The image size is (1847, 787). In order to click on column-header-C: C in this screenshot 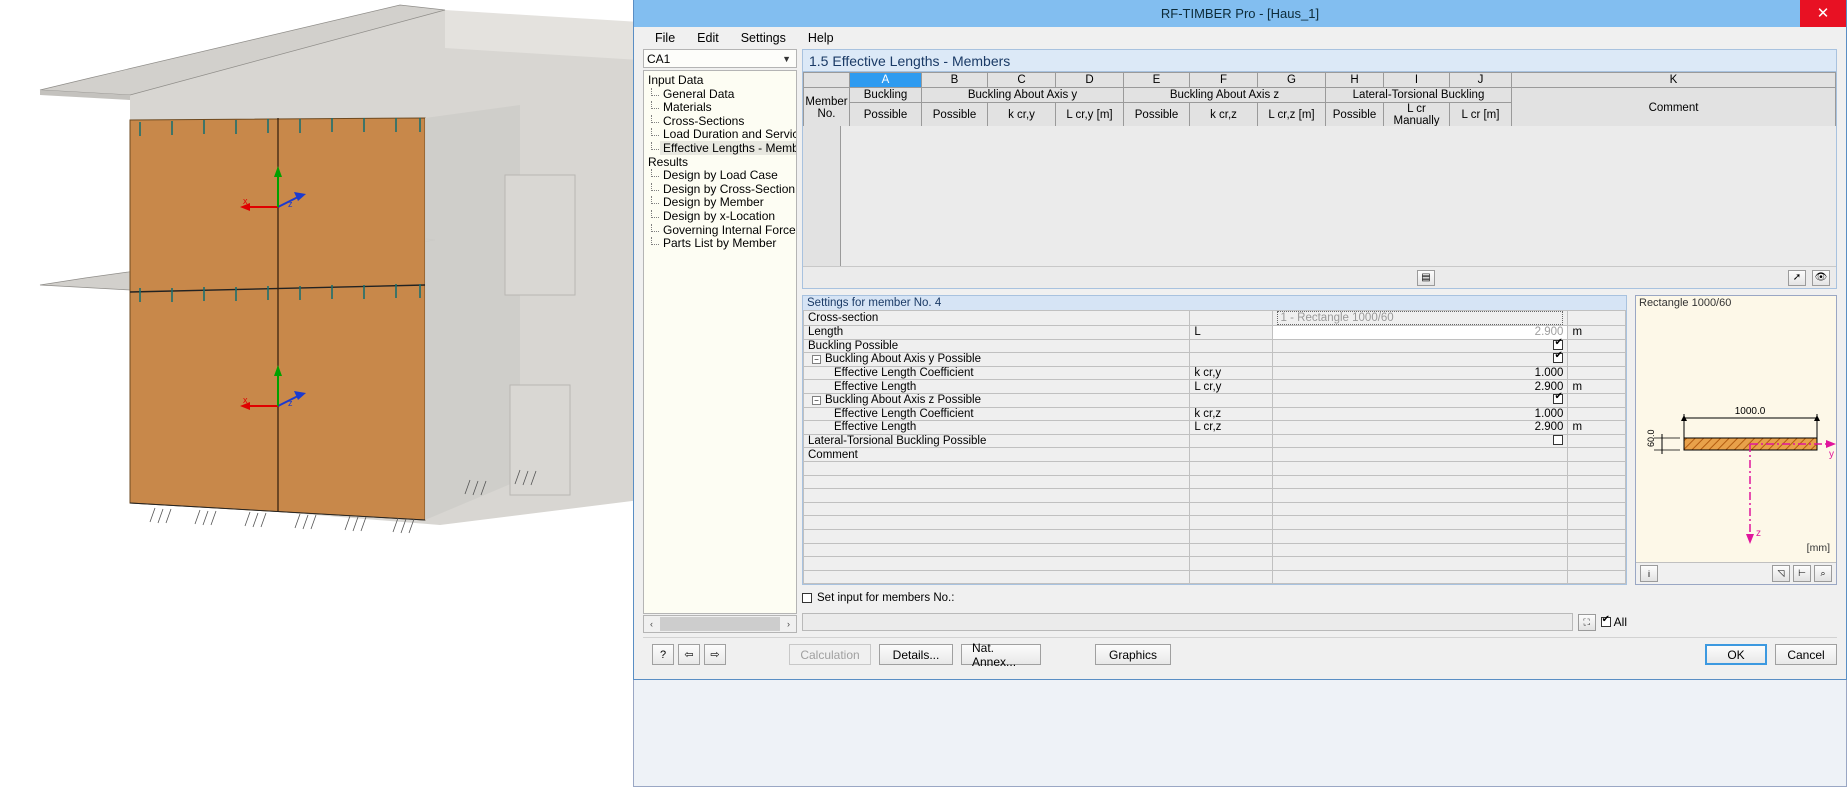, I will do `click(1021, 80)`.